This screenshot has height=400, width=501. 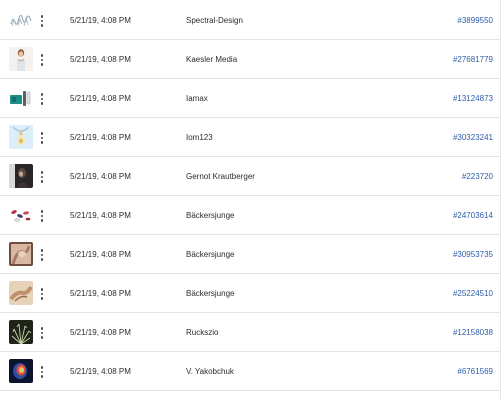 I want to click on hands-beige-icon, so click(x=21, y=293).